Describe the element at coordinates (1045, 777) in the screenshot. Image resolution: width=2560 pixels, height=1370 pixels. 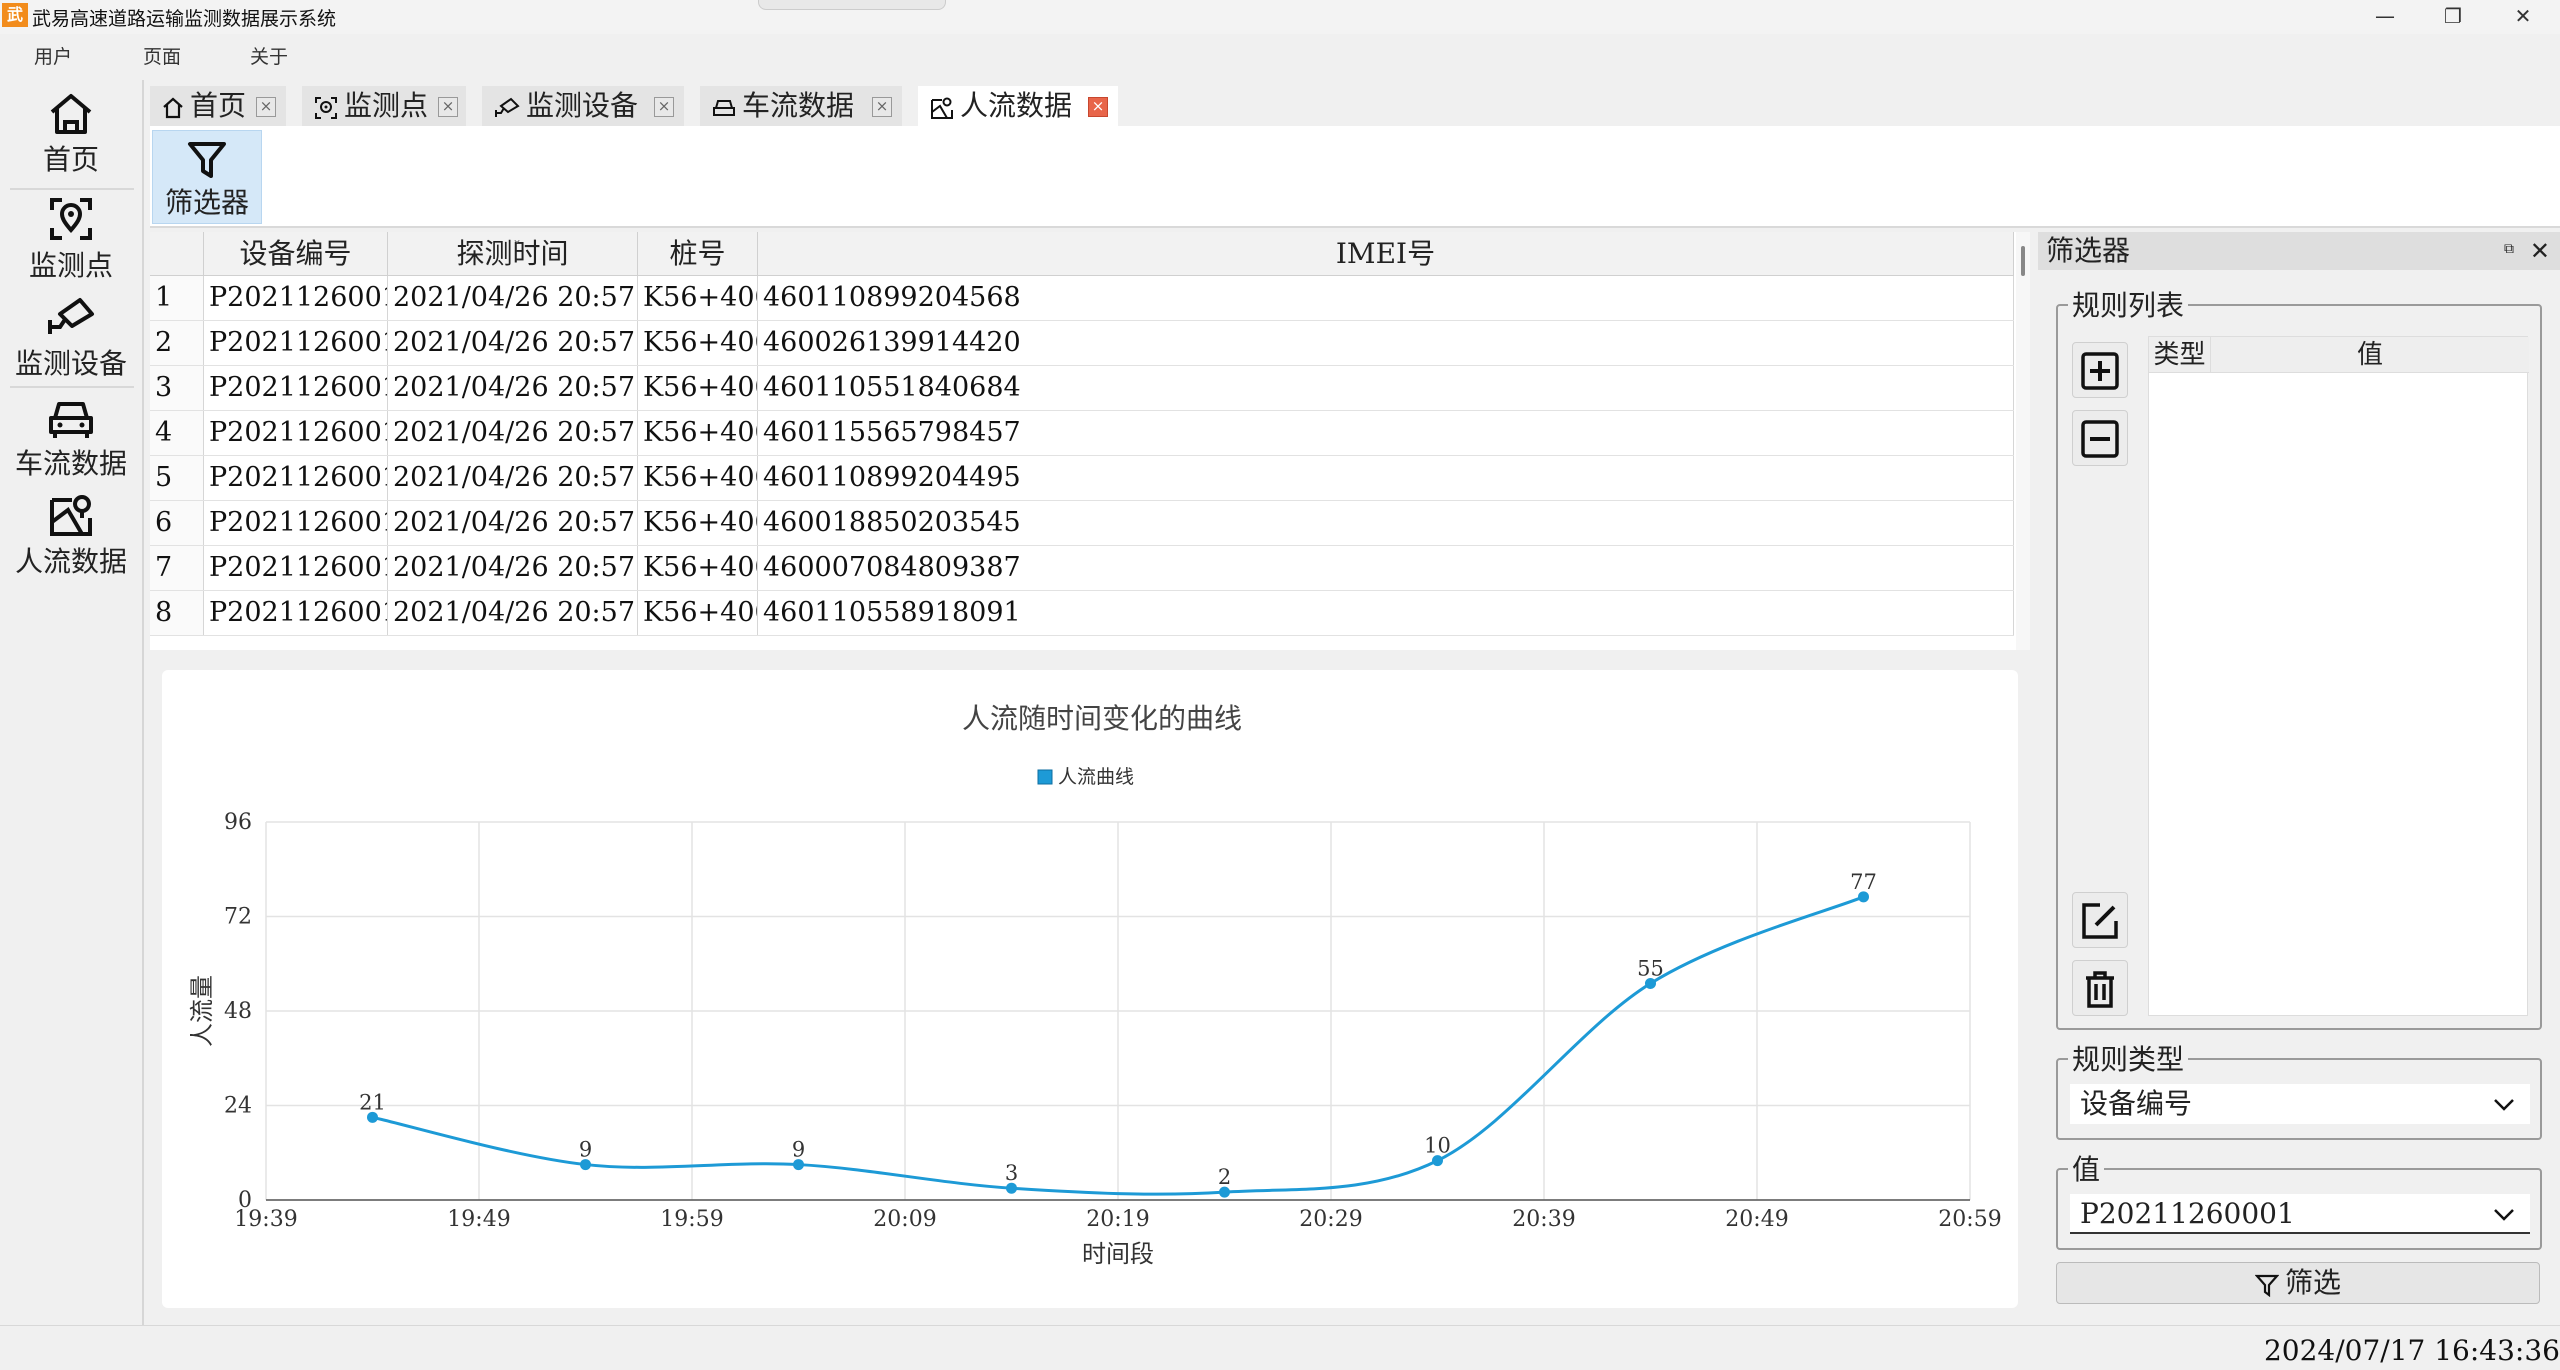
I see `legend-swatch` at that location.